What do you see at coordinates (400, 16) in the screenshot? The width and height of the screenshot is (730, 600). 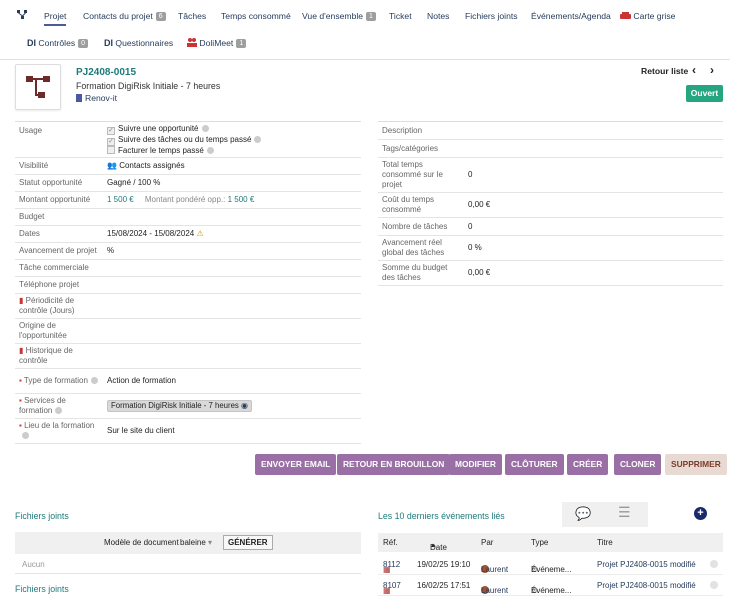 I see `tab-ticket: Ticket` at bounding box center [400, 16].